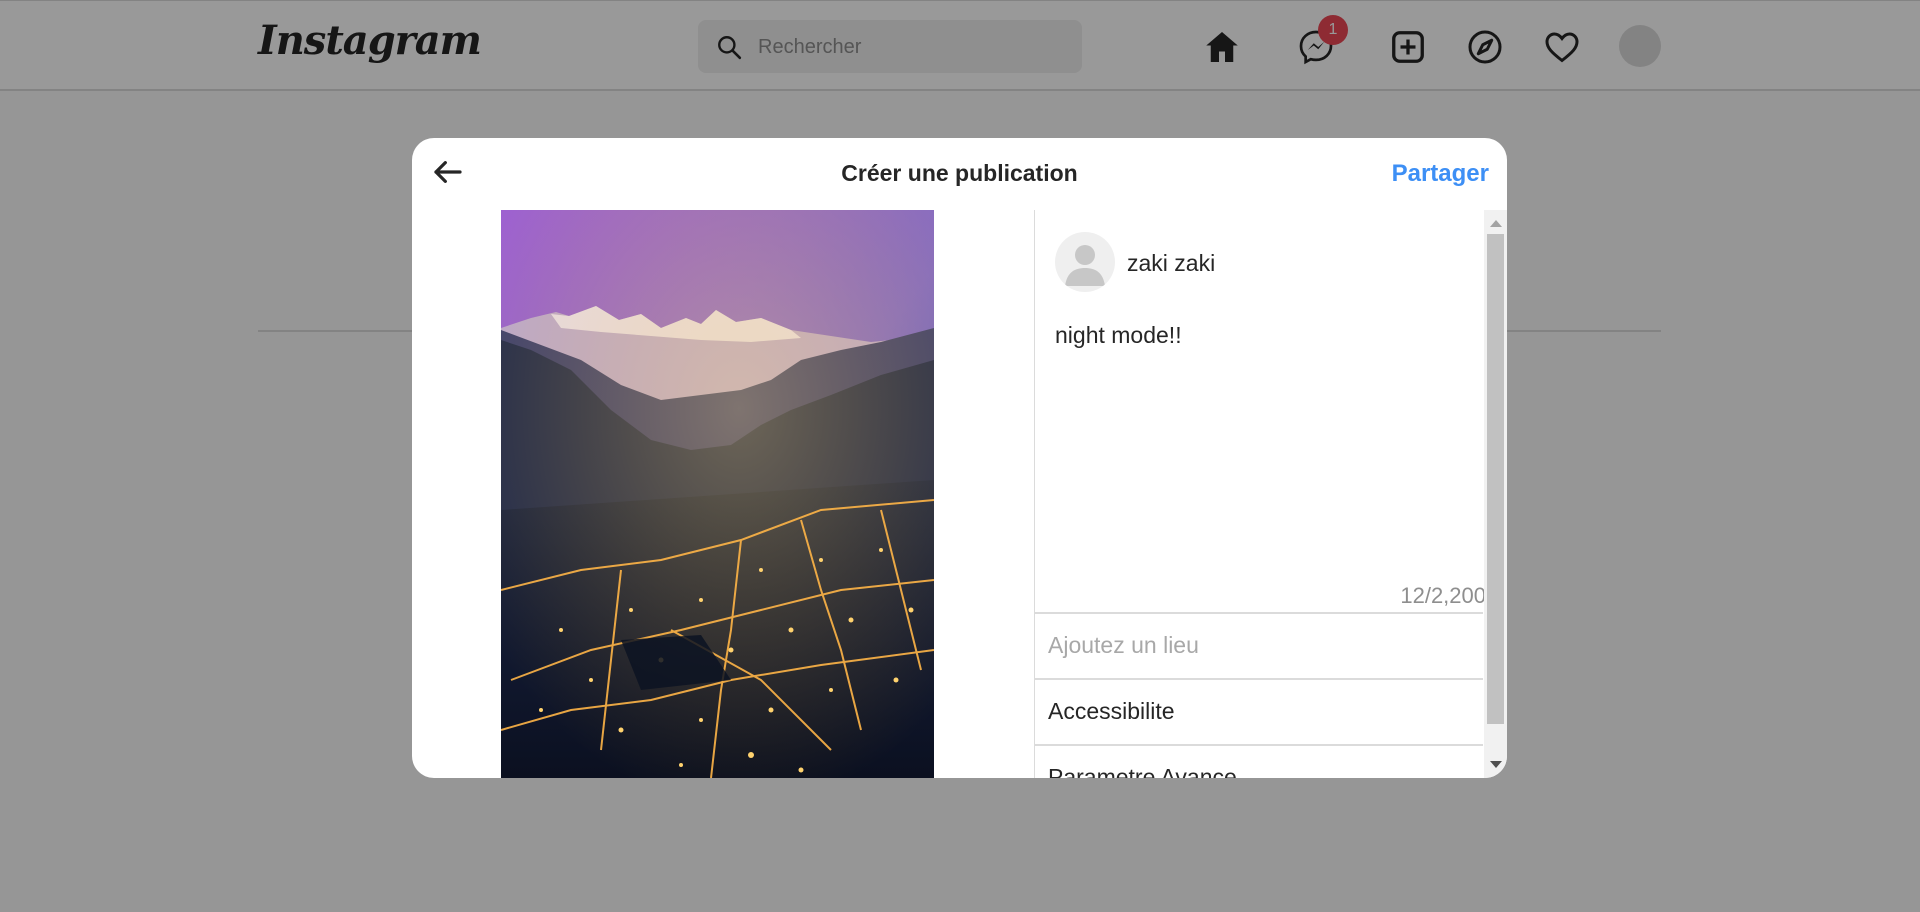 This screenshot has height=912, width=1920. Describe the element at coordinates (1259, 711) in the screenshot. I see `accessibility-section: Accessibilite` at that location.